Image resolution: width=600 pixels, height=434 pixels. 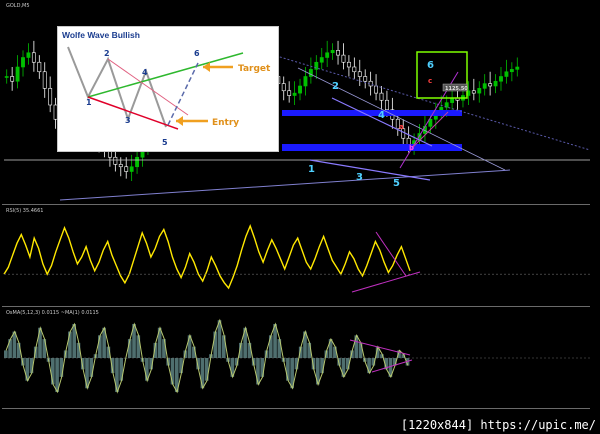 What do you see at coordinates (456, 89) in the screenshot?
I see `price-tag: 1125.50` at bounding box center [456, 89].